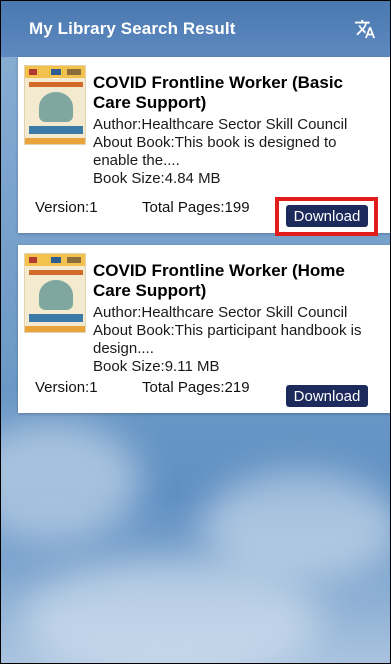 This screenshot has height=664, width=391. What do you see at coordinates (196, 207) in the screenshot?
I see `book-total-pages: Total Pages:199` at bounding box center [196, 207].